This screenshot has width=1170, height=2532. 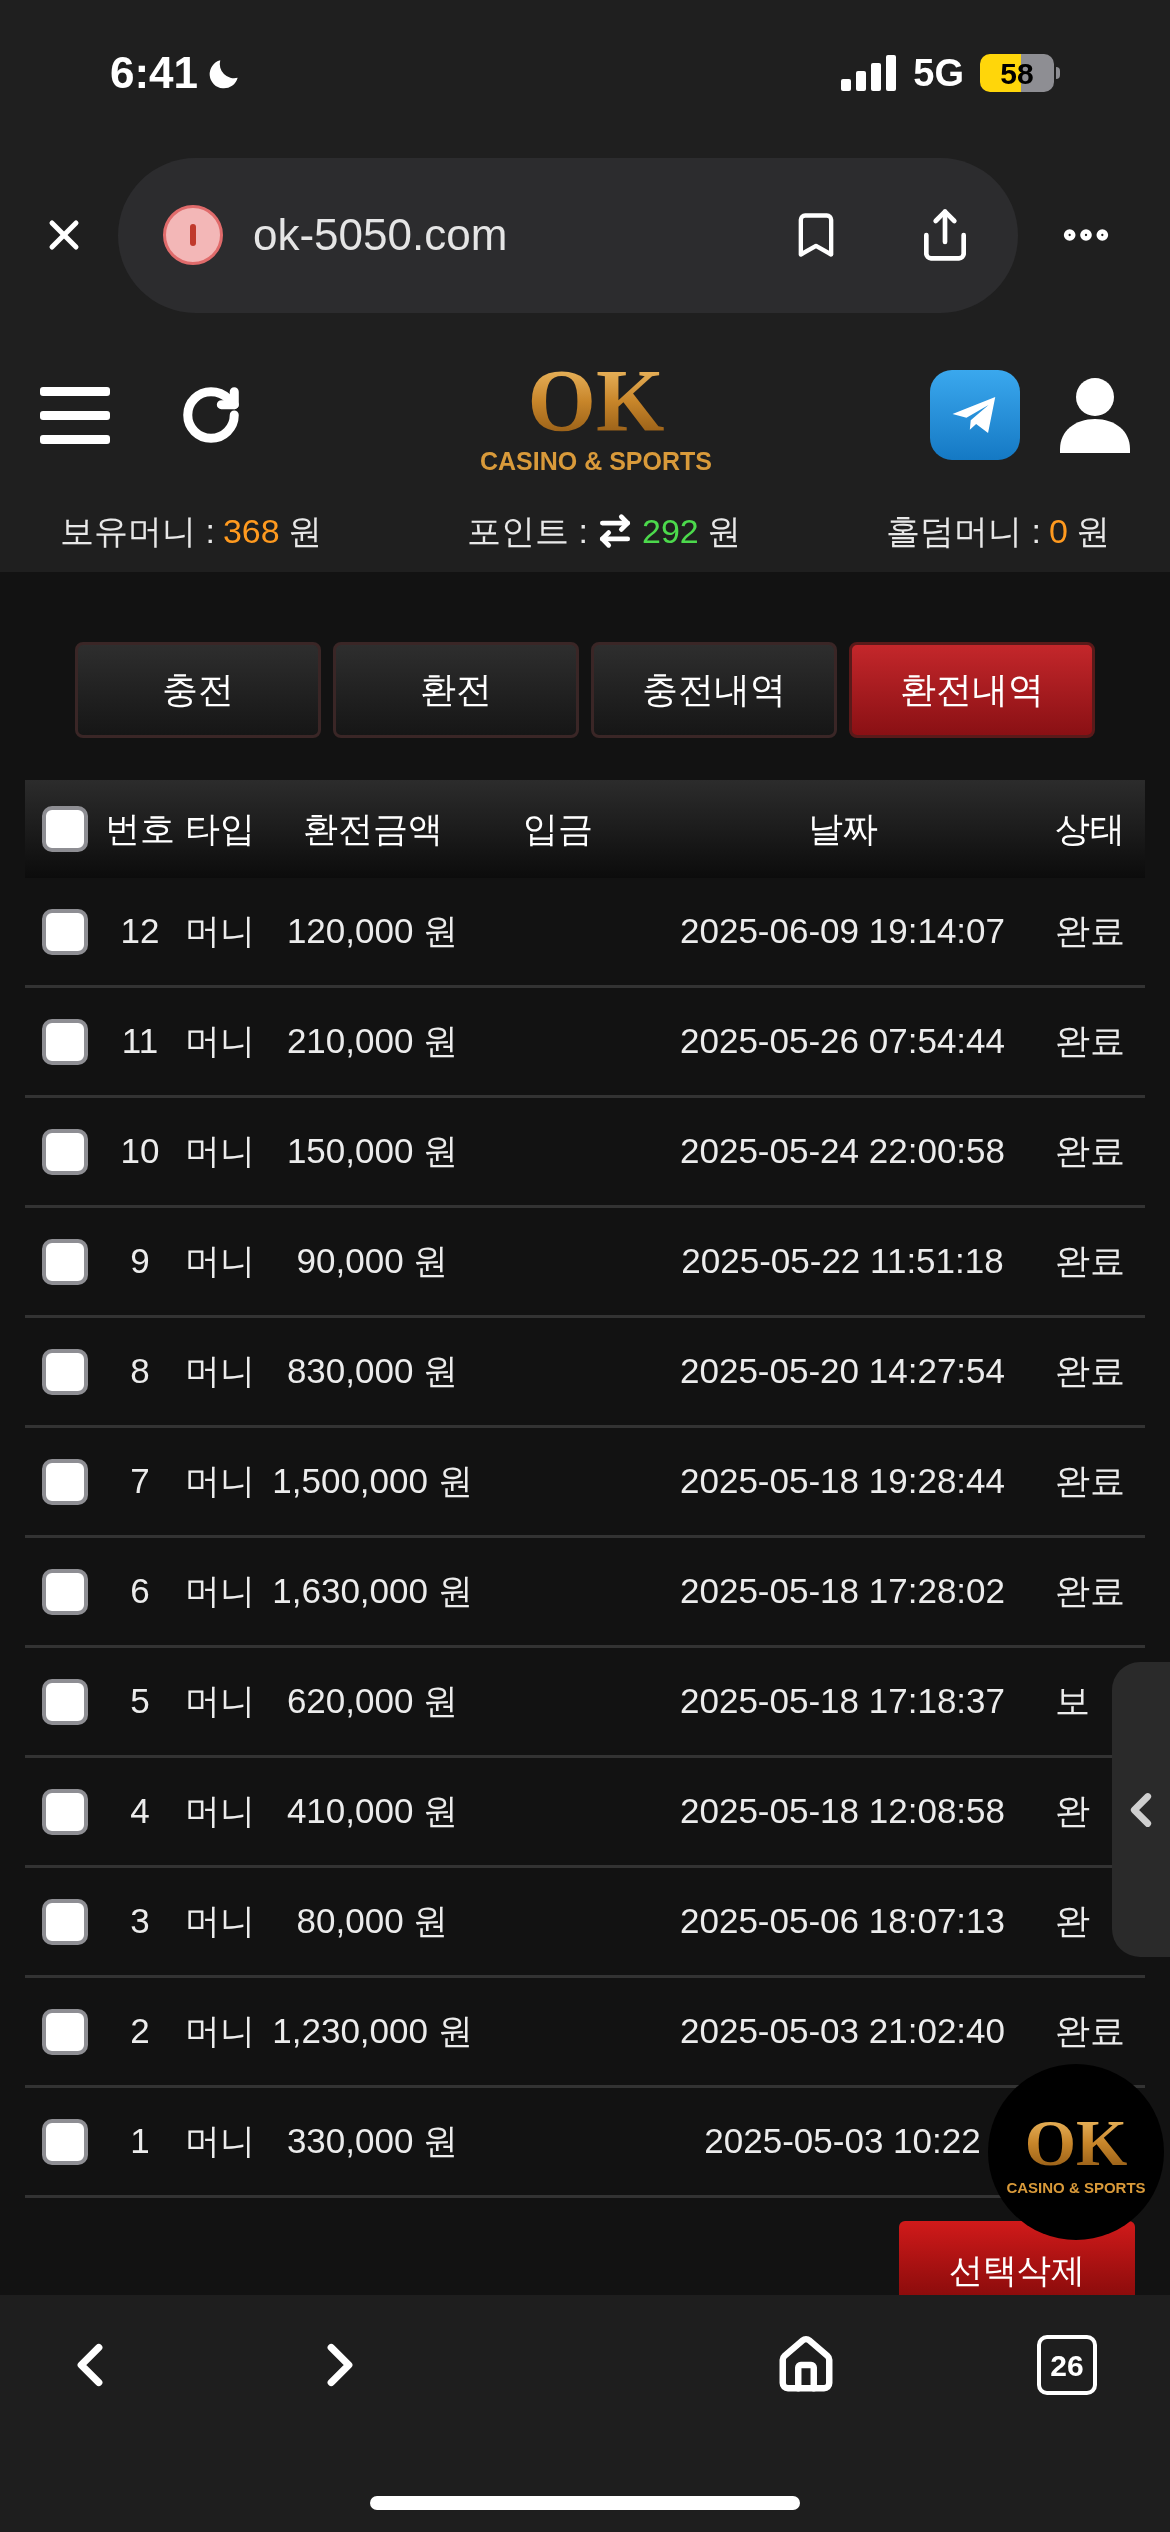 What do you see at coordinates (154, 73) in the screenshot?
I see `clock-time: 6:41` at bounding box center [154, 73].